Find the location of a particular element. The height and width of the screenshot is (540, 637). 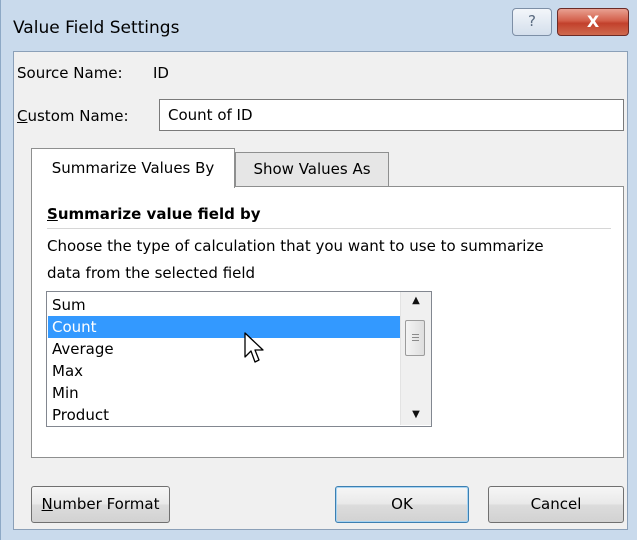

cancel-button: Cancel is located at coordinates (556, 504).